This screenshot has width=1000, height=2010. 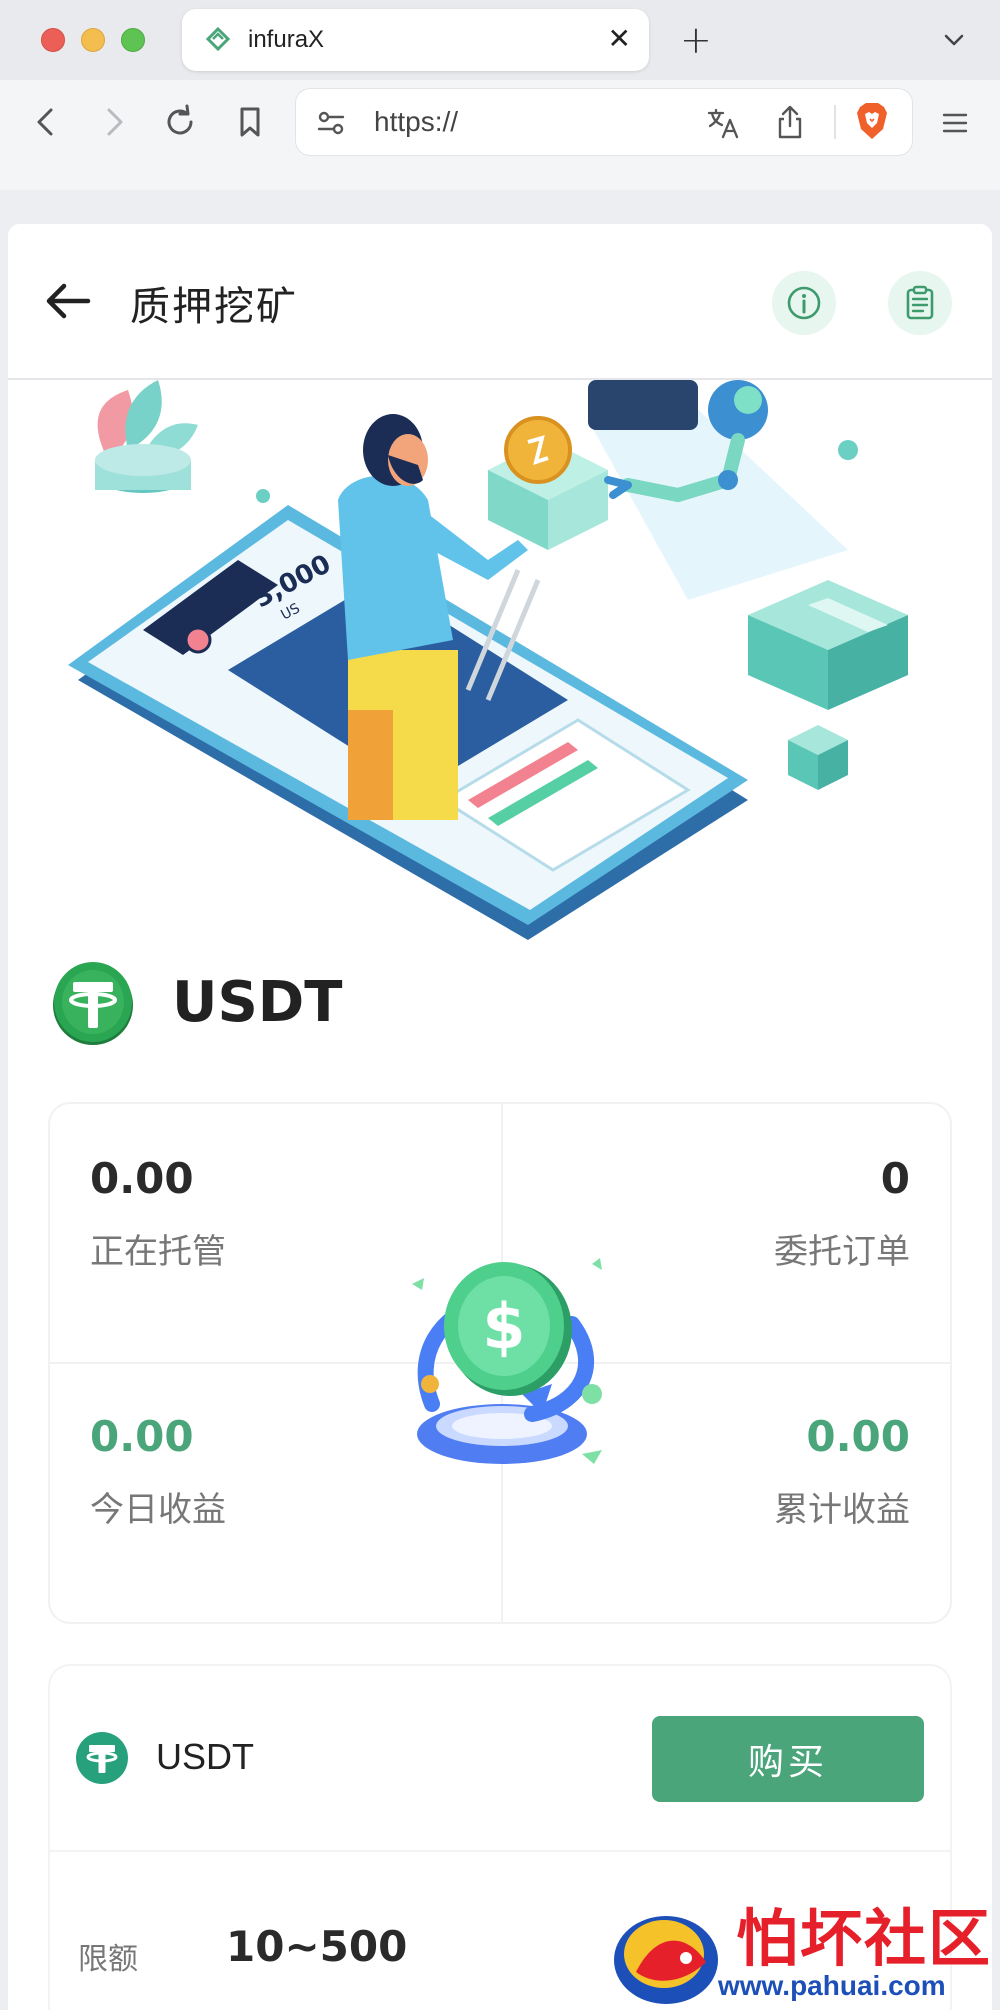 I want to click on bookmark-icon, so click(x=250, y=122).